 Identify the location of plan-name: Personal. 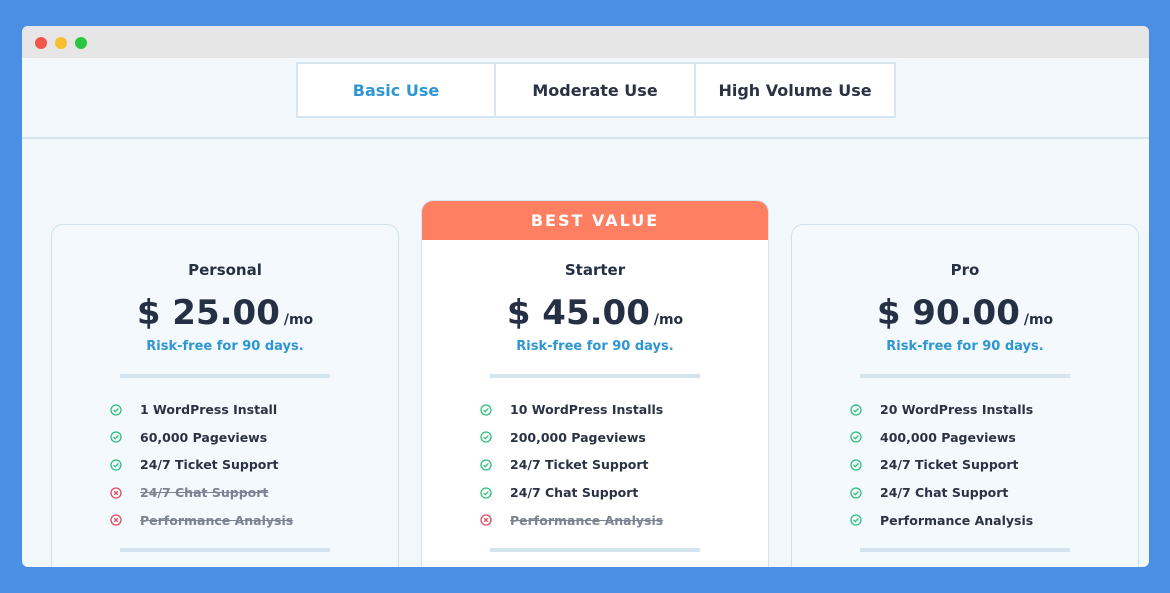
(225, 270).